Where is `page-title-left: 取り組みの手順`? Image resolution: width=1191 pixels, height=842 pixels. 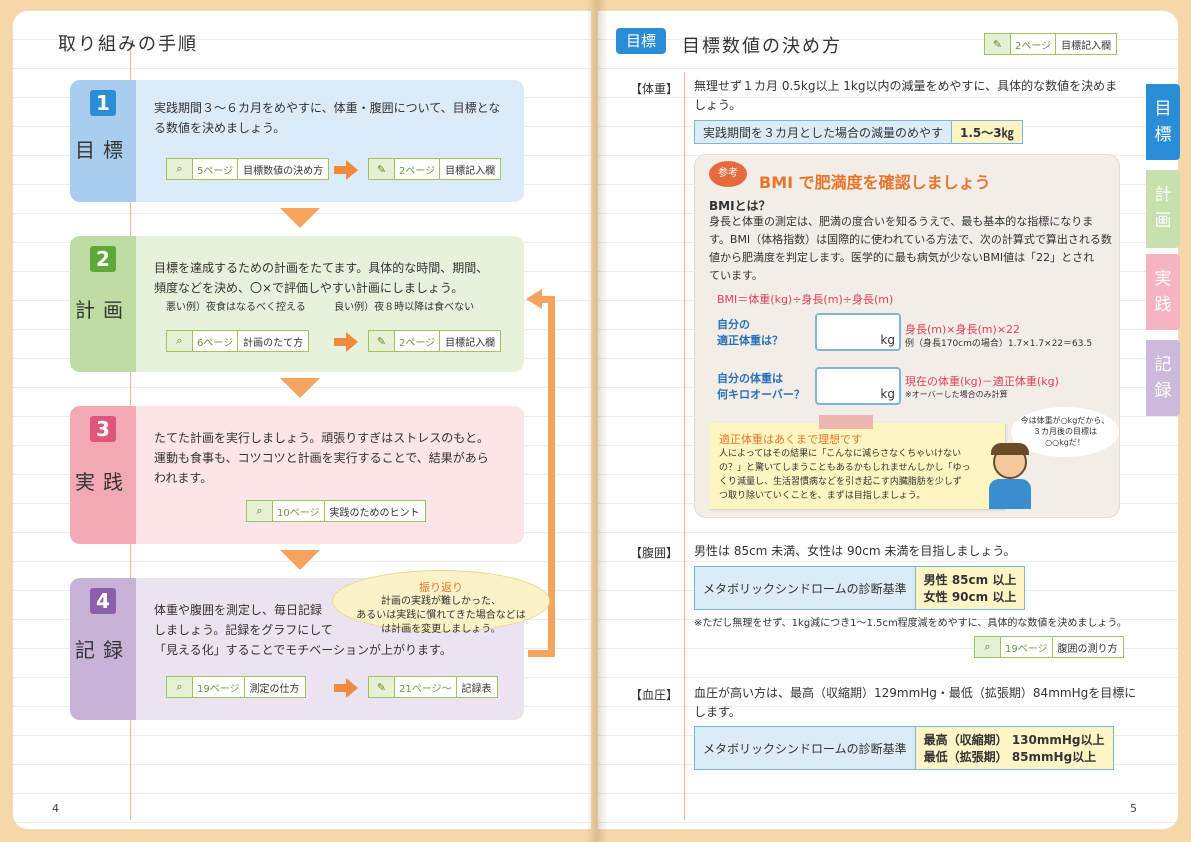
page-title-left: 取り組みの手順 is located at coordinates (128, 44).